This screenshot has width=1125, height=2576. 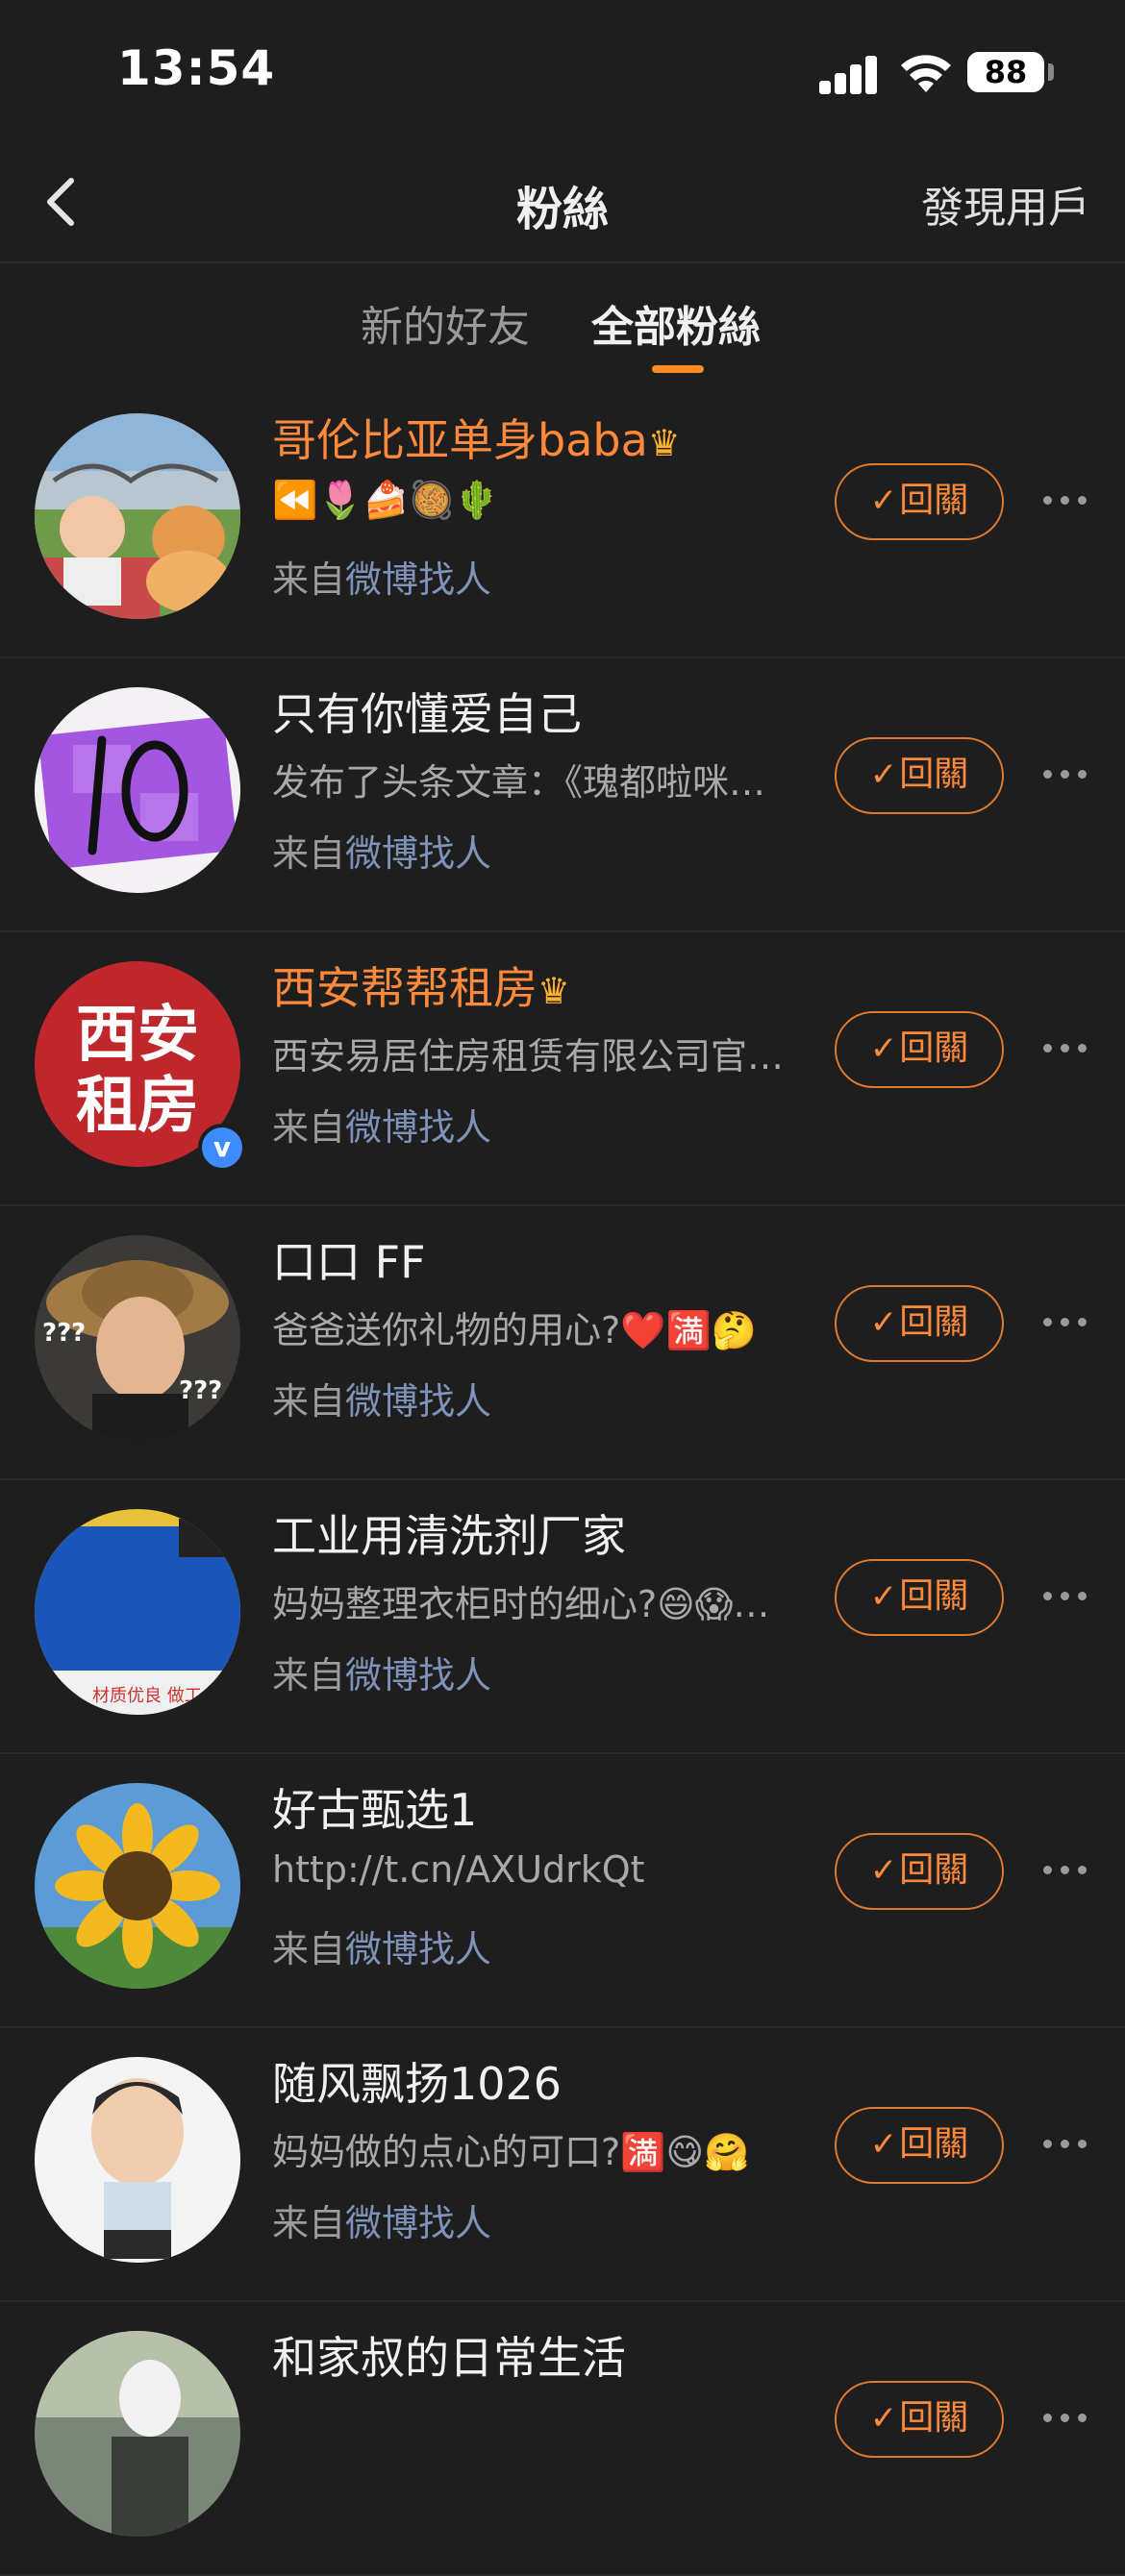 I want to click on tab-bar: 新的好友 全部粉絲, so click(x=562, y=321).